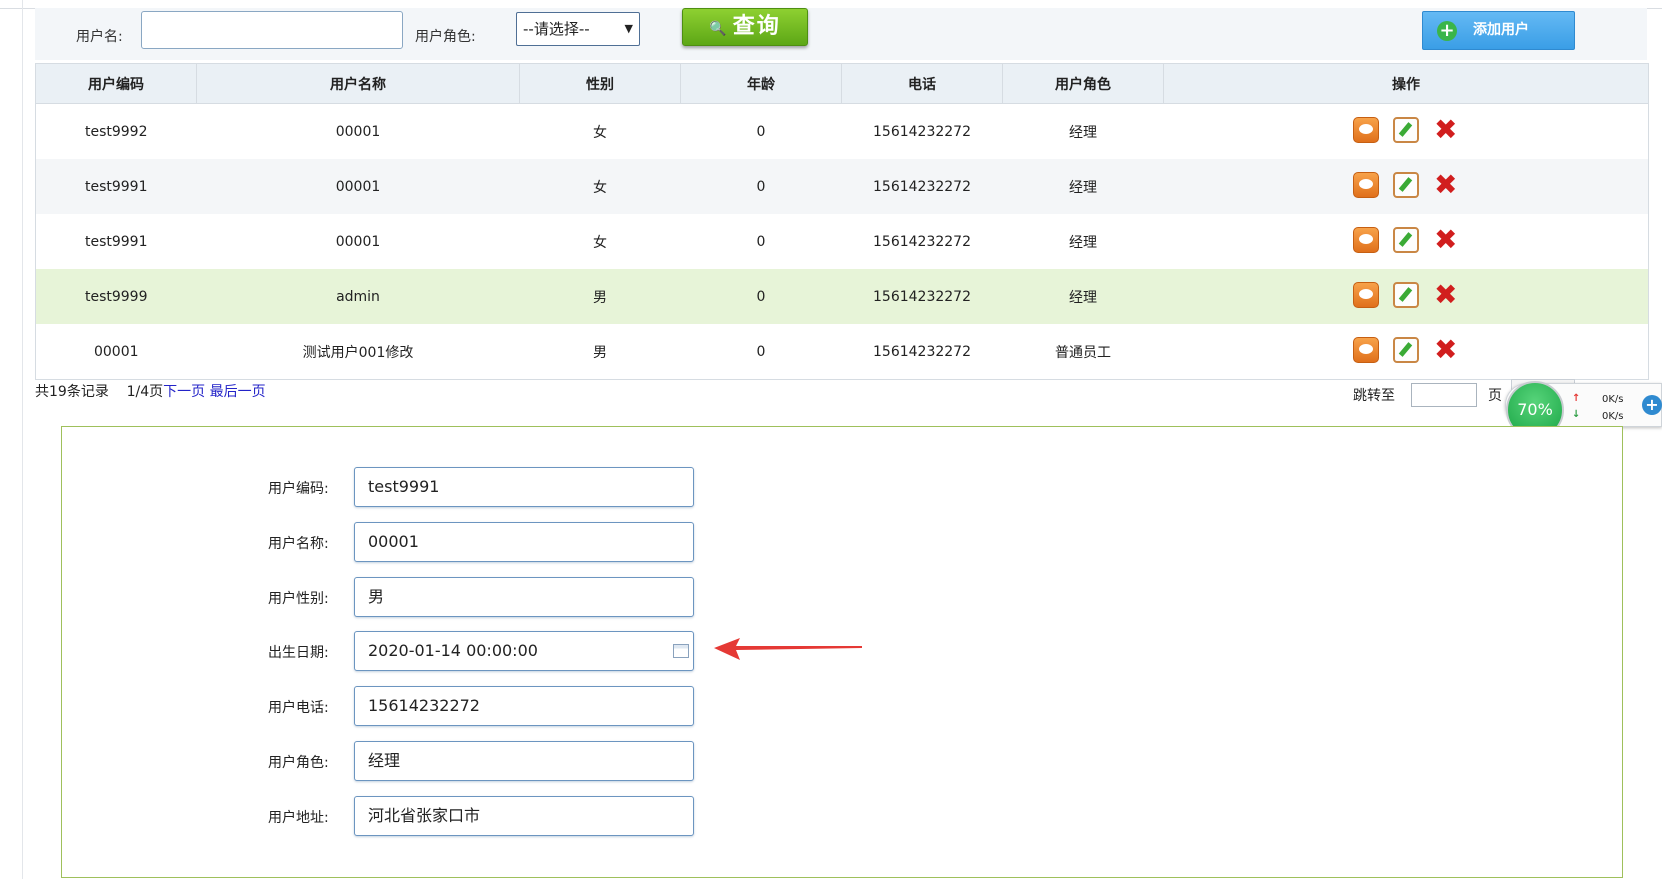  Describe the element at coordinates (1501, 30) in the screenshot. I see `add-user-label: 添加用户` at that location.